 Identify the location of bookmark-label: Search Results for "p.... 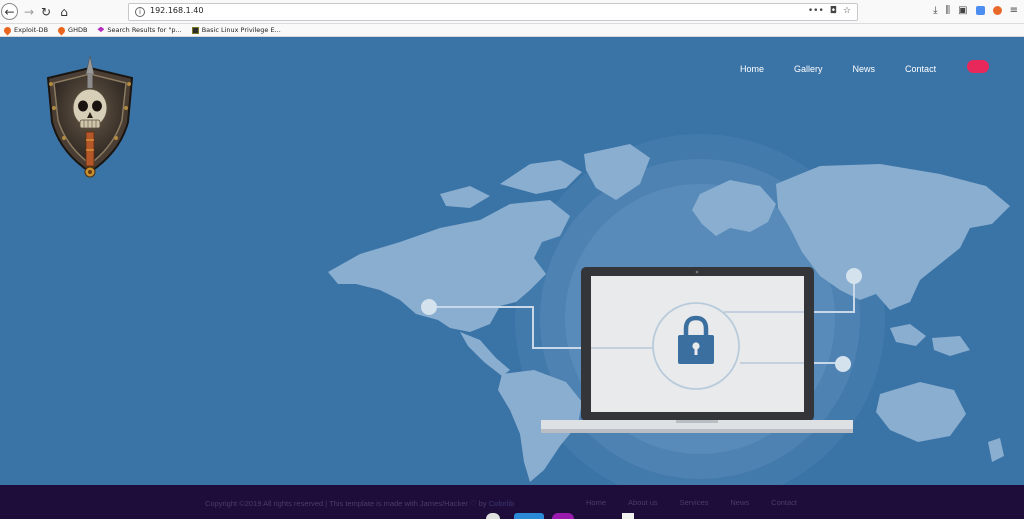
(144, 30).